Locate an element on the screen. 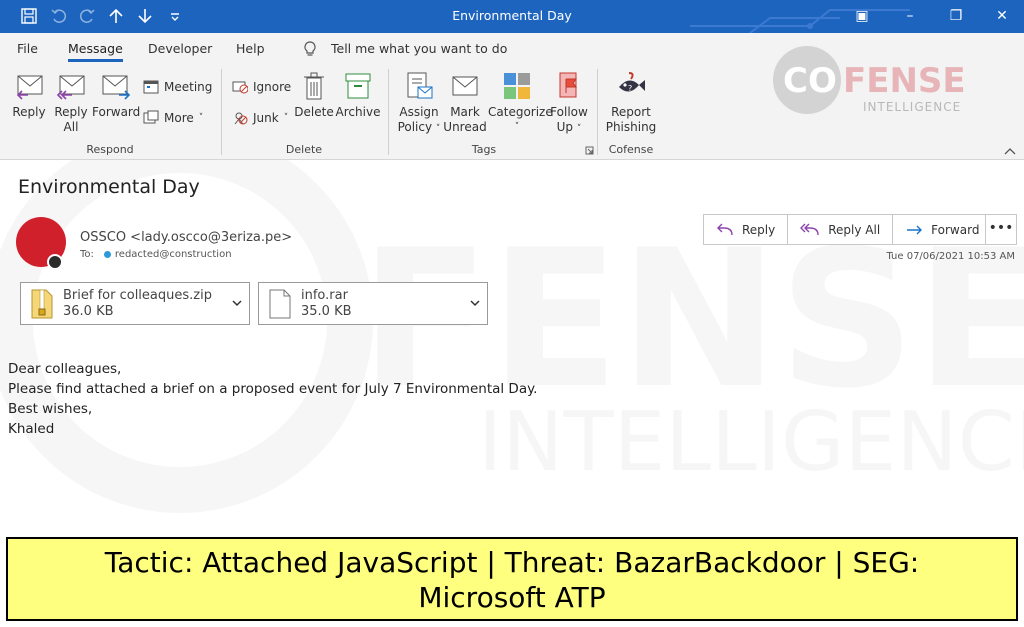 The height and width of the screenshot is (627, 1024). titlebar-decoration is located at coordinates (800, 21).